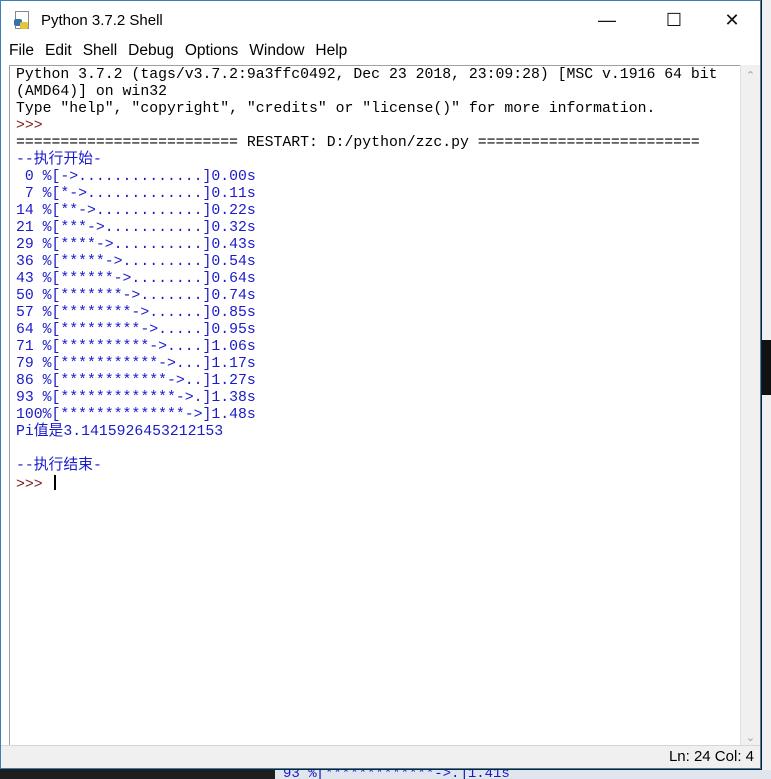 Image resolution: width=771 pixels, height=779 pixels. What do you see at coordinates (100, 51) in the screenshot?
I see `menu-shell: Shell` at bounding box center [100, 51].